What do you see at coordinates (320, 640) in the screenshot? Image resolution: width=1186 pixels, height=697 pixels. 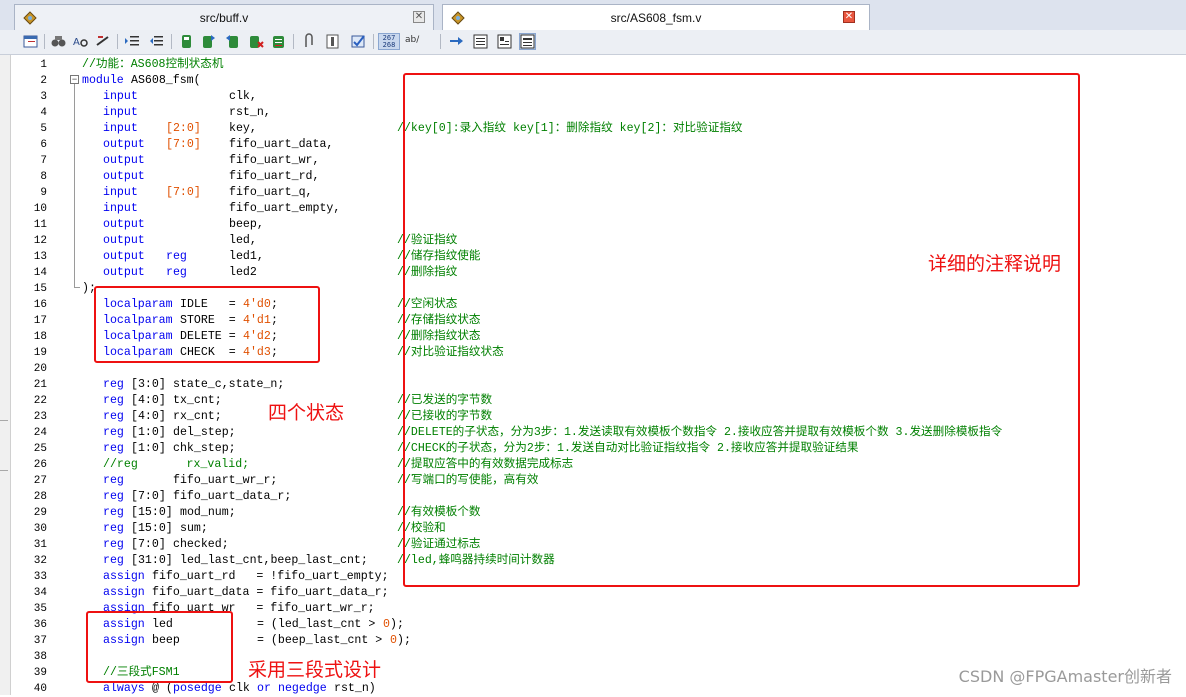 I see `code-token: = (beep_last_cnt >` at bounding box center [320, 640].